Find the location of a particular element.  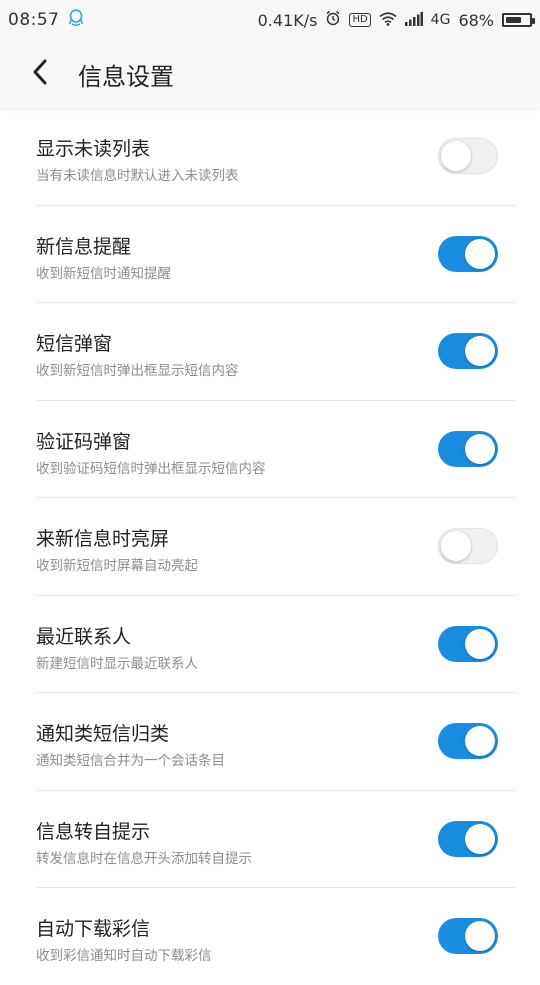

setting-description: 转发信息时在信息开头添加转自提示 is located at coordinates (144, 858).